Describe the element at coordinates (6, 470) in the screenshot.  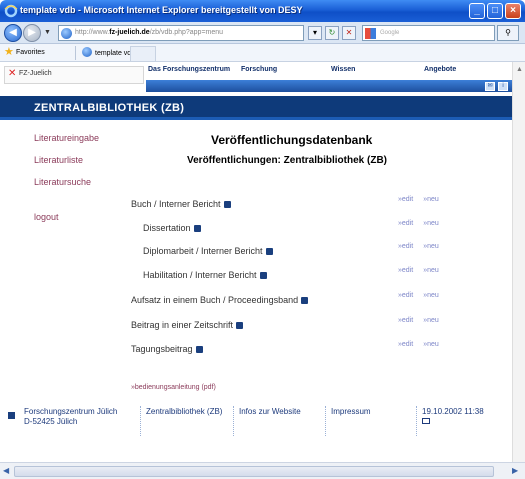
I see `scroll-left-icon: ◀` at that location.